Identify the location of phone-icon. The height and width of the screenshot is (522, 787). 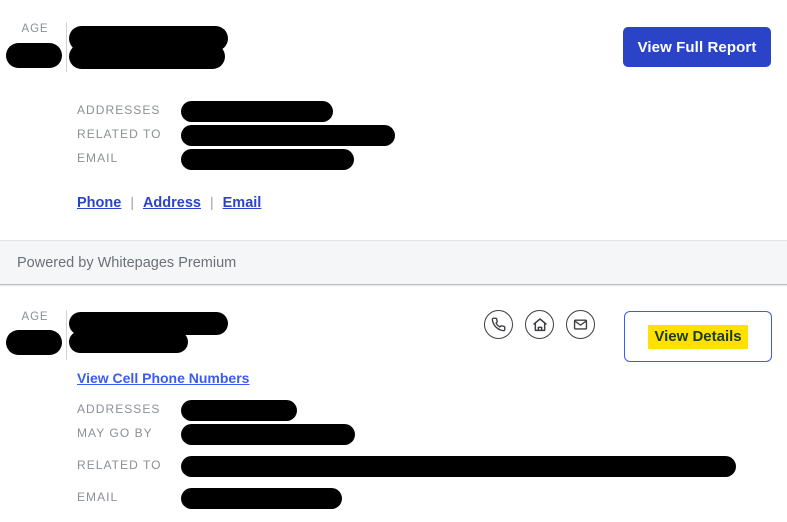
(498, 324).